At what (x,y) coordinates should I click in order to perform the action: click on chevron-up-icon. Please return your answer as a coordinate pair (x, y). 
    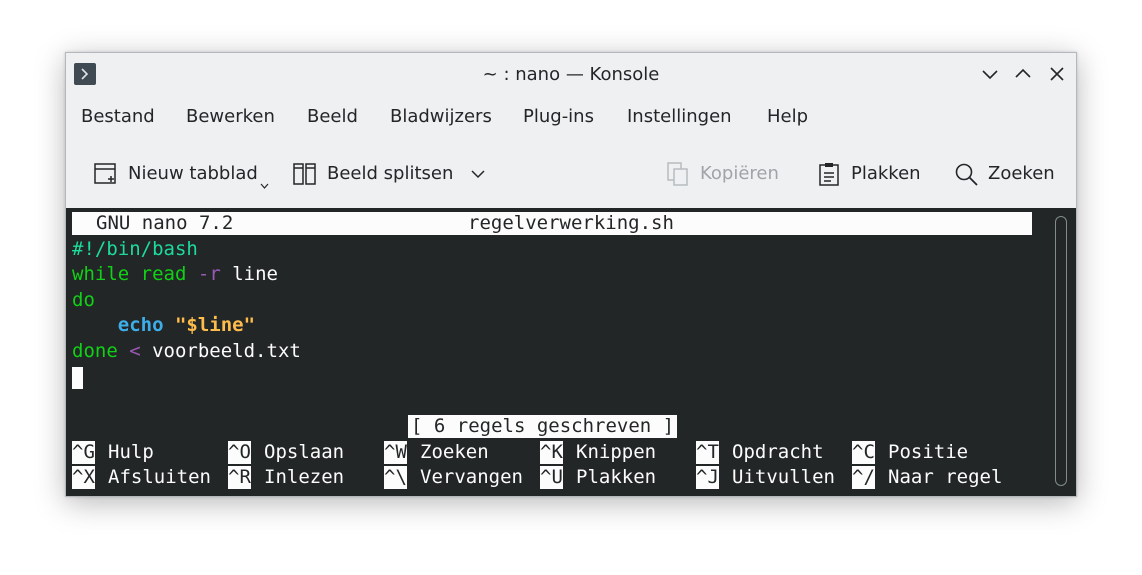
    Looking at the image, I should click on (1023, 73).